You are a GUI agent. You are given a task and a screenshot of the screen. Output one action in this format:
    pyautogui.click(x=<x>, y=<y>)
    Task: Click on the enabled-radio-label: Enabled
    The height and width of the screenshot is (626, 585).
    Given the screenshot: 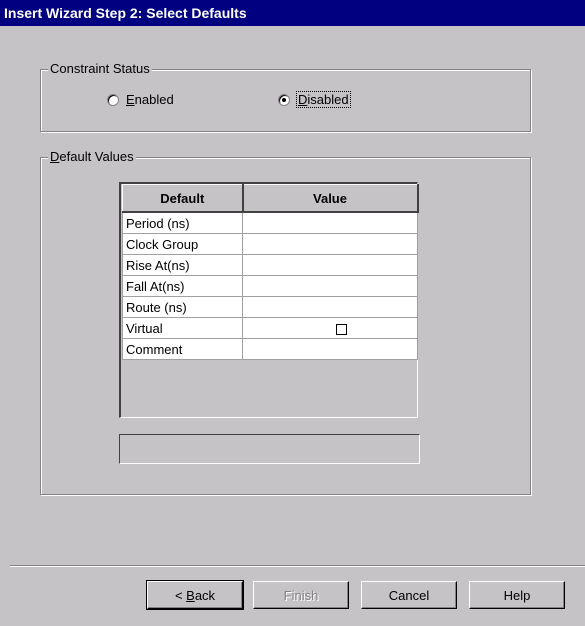 What is the action you would take?
    pyautogui.click(x=150, y=99)
    